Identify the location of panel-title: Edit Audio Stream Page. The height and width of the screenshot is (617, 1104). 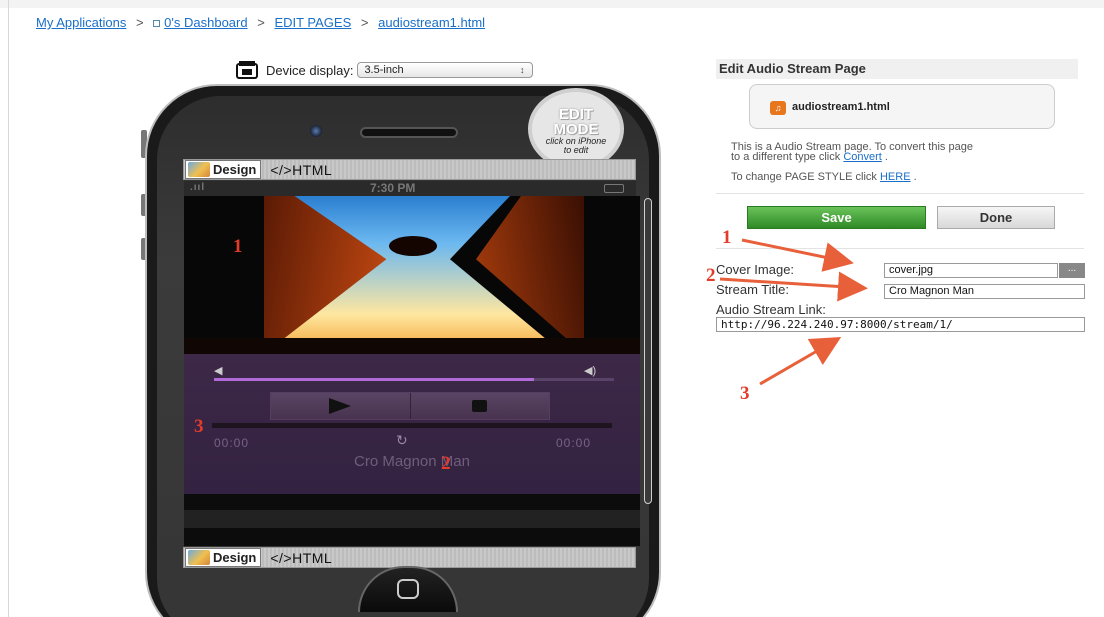
(897, 69).